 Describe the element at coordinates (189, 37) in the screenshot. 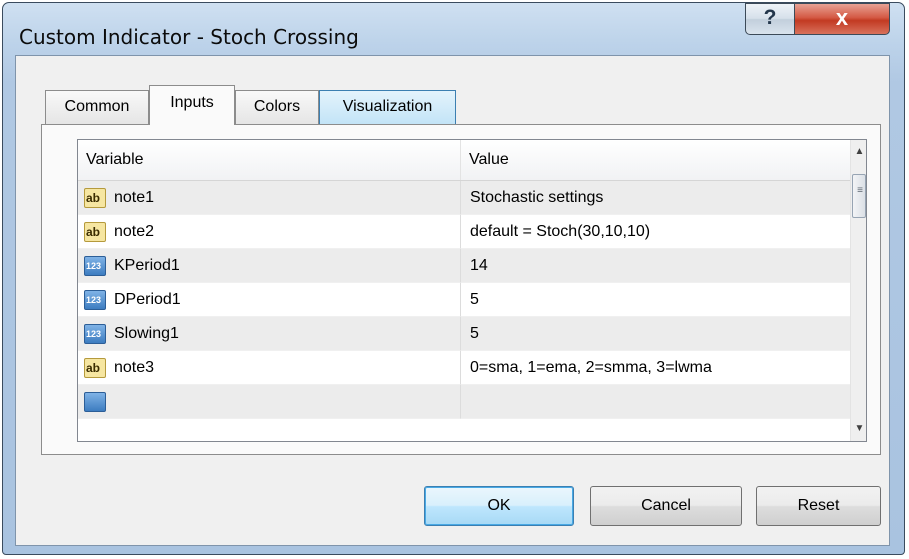

I see `window-title: Custom Indicator - Stoch Crossing` at that location.